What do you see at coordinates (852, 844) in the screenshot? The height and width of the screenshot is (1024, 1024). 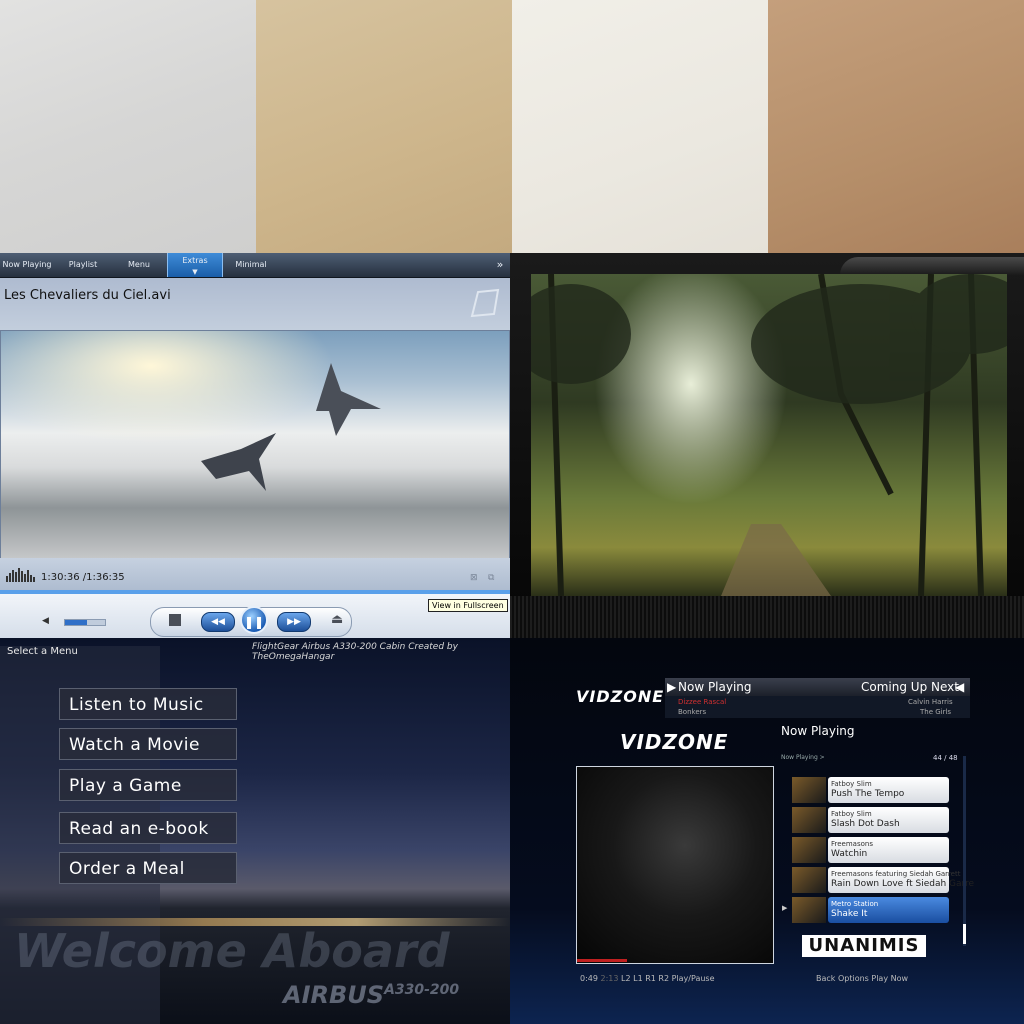 I see `track-artist: Freemasons` at bounding box center [852, 844].